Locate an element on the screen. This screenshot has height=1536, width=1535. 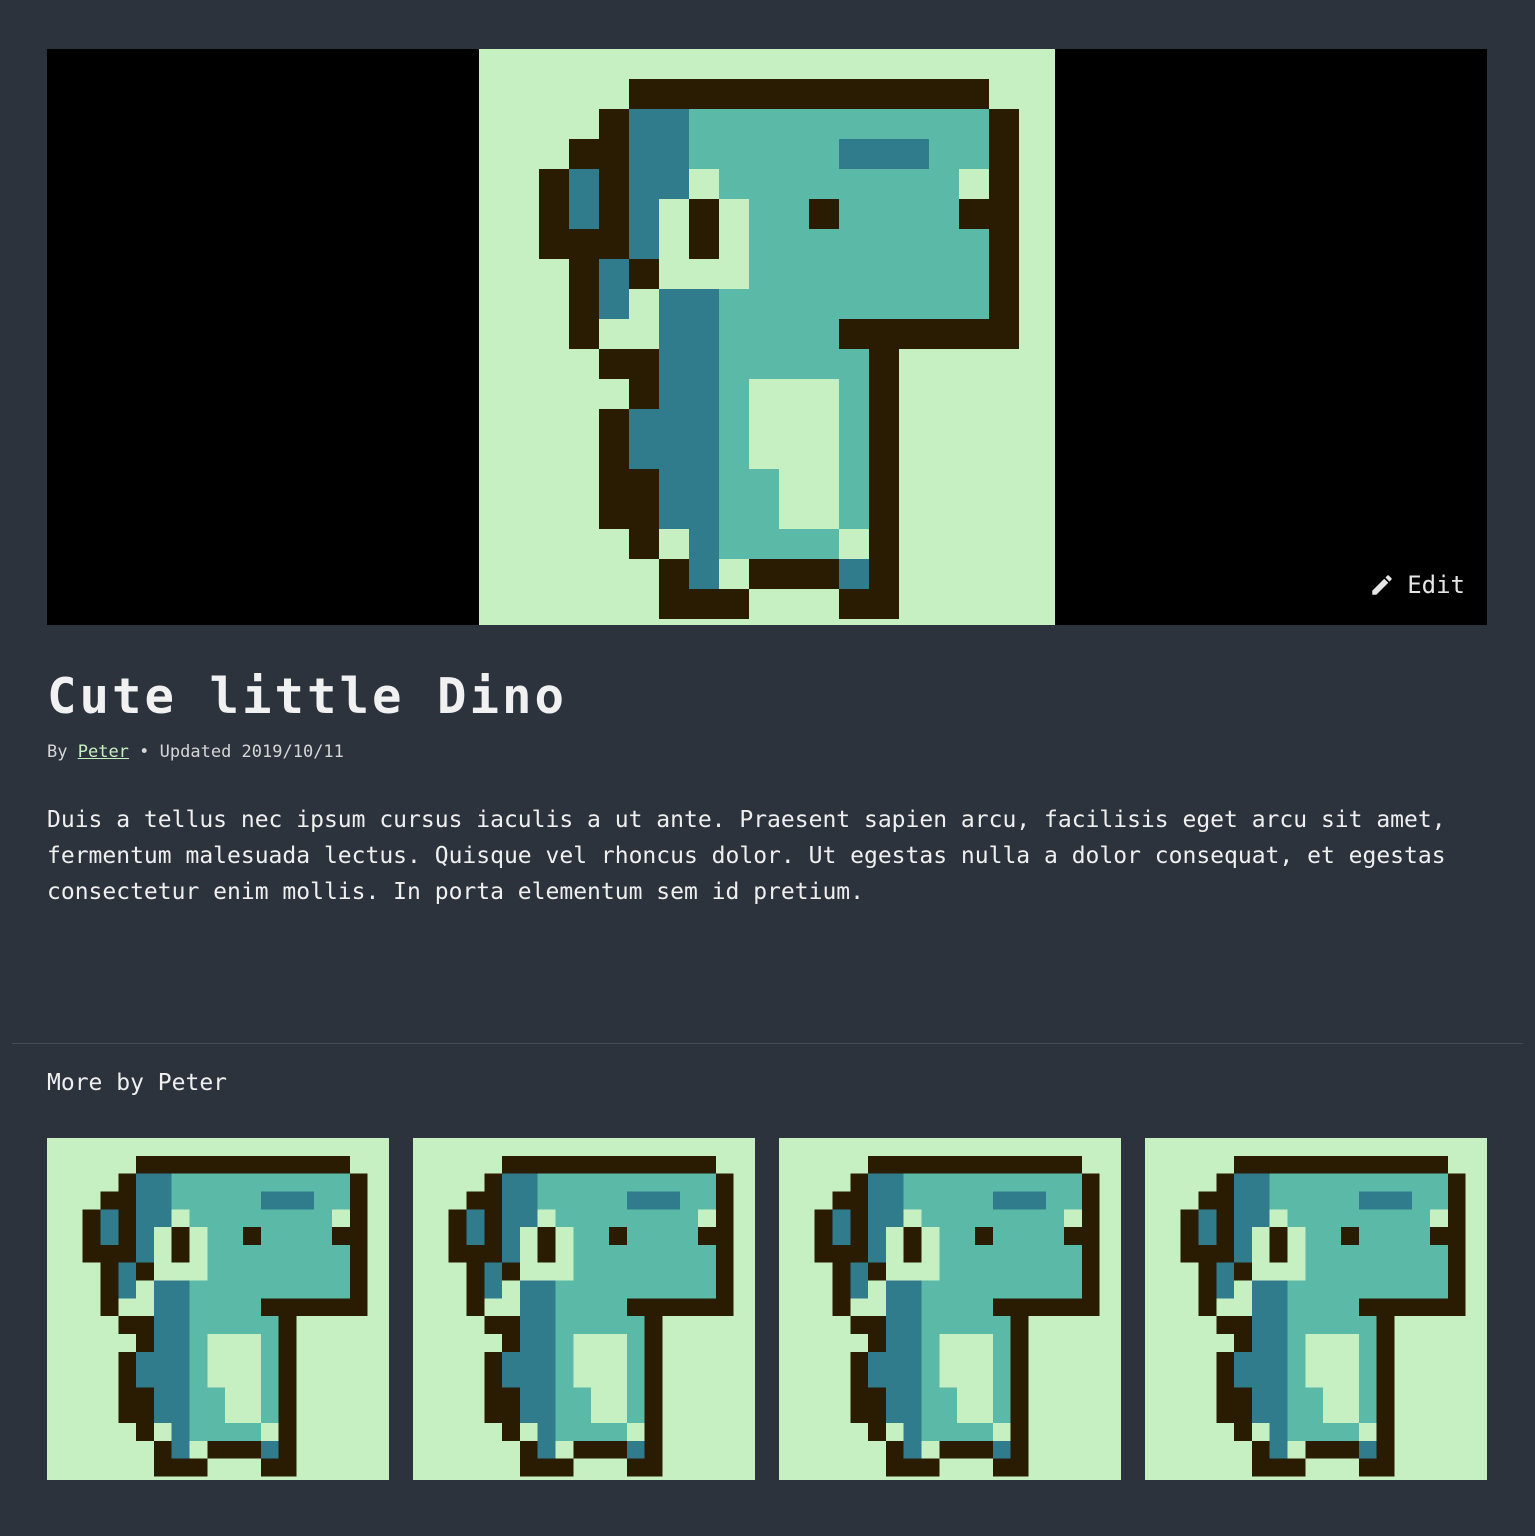
dino-pixel-art is located at coordinates (779, 349).